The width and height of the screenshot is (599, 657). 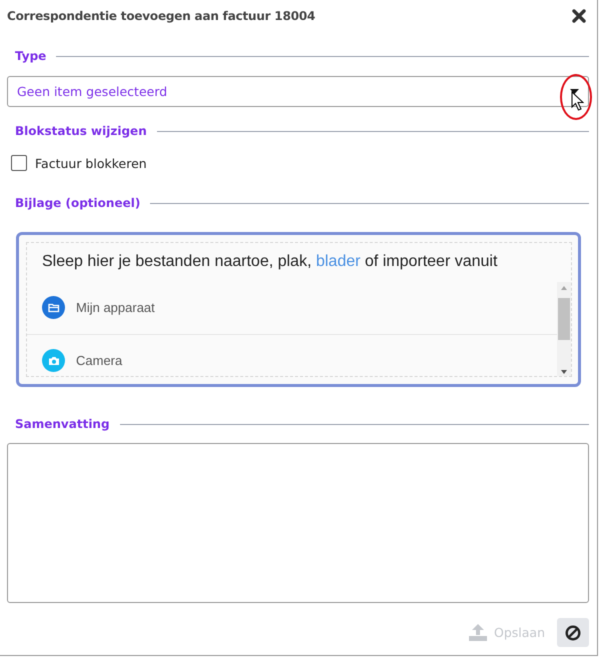 What do you see at coordinates (62, 424) in the screenshot?
I see `section-heading: Samenvatting` at bounding box center [62, 424].